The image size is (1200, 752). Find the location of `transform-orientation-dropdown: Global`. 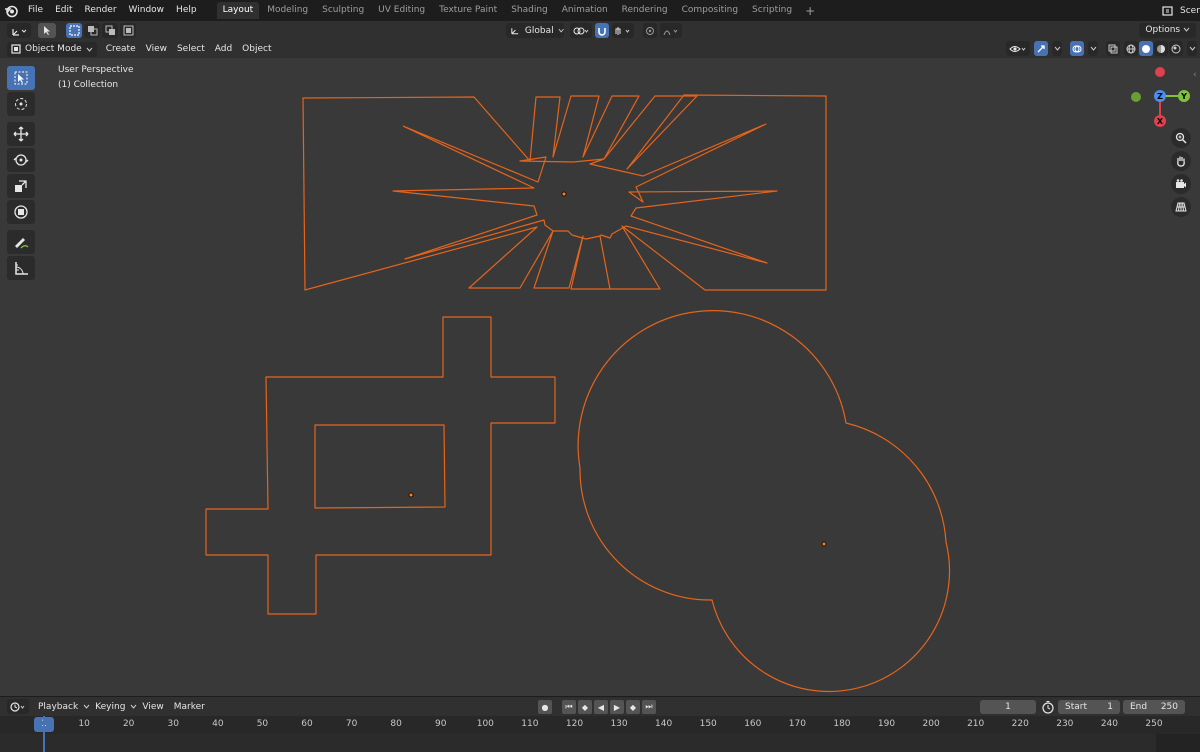

transform-orientation-dropdown: Global is located at coordinates (535, 30).